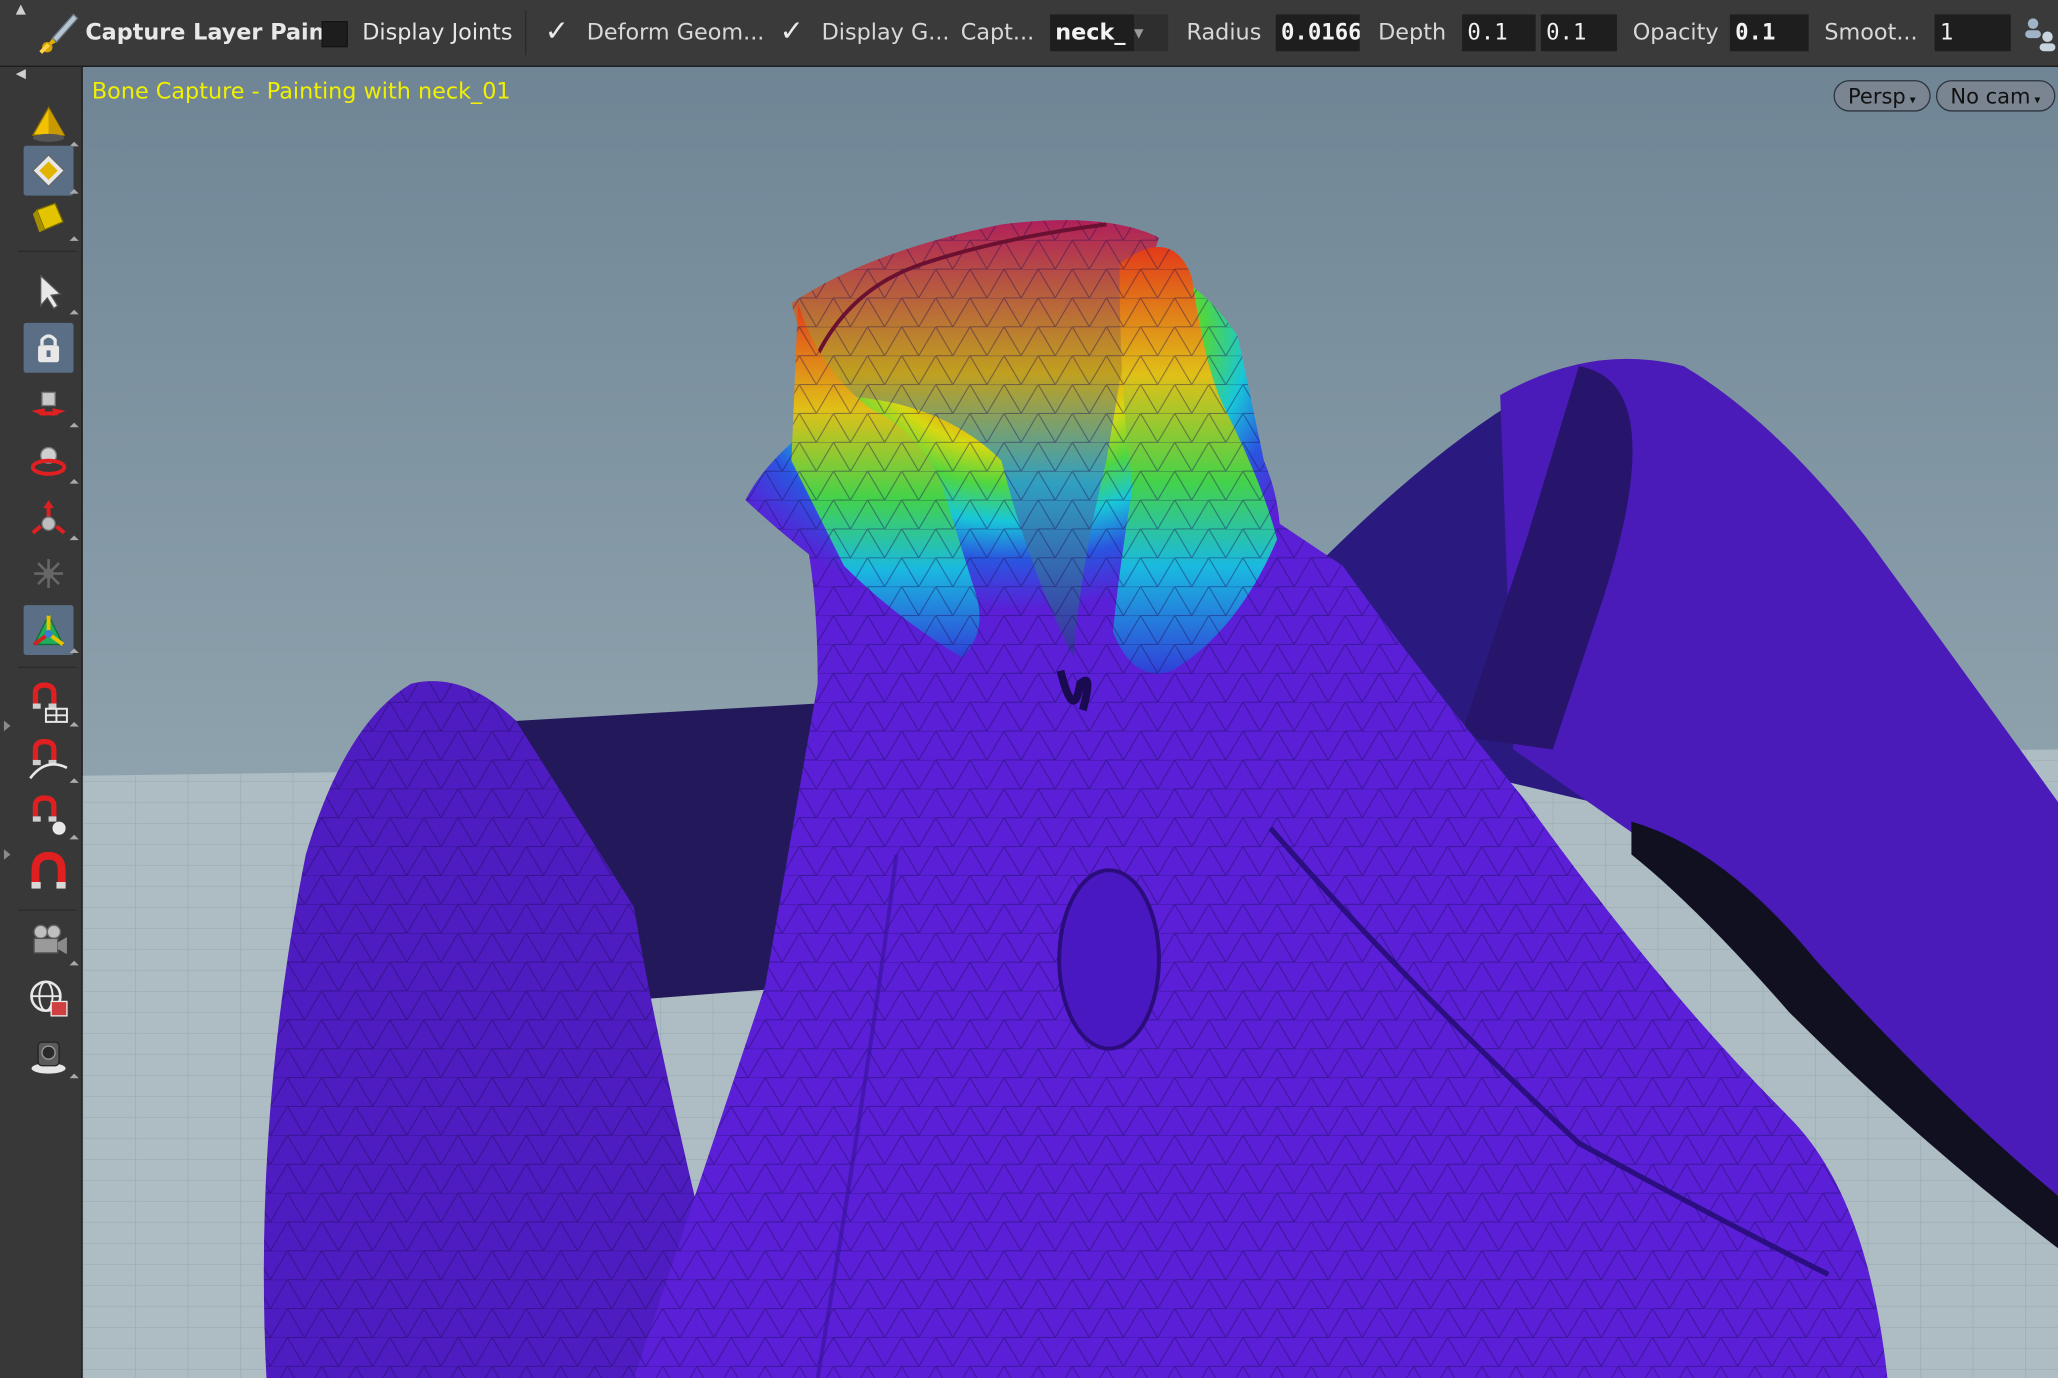  Describe the element at coordinates (51, 124) in the screenshot. I see `object-mode-icon` at that location.